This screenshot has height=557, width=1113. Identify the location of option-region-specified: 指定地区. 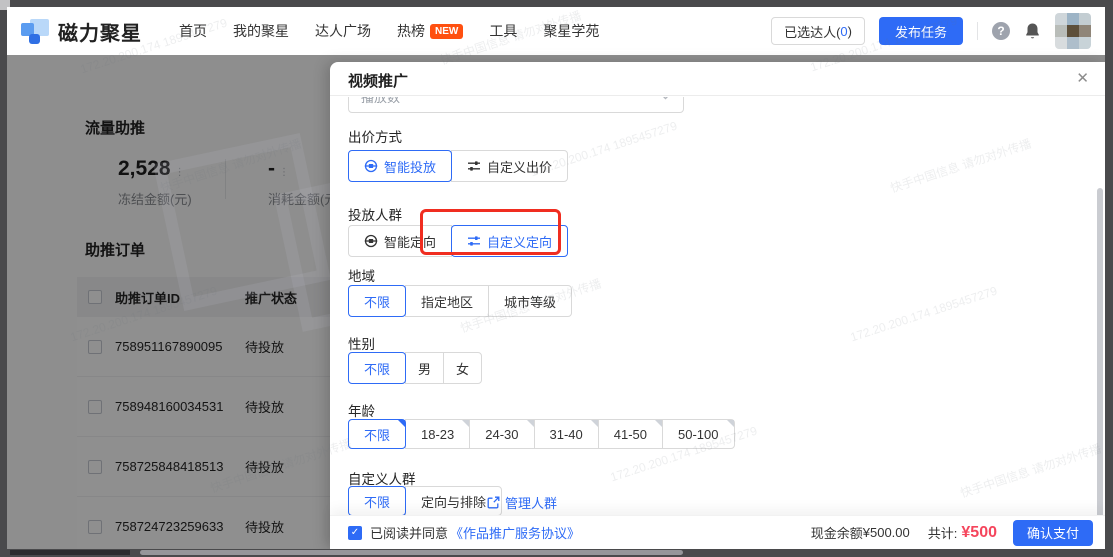
(447, 301).